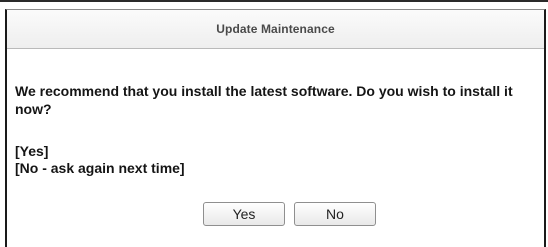 This screenshot has width=548, height=247. I want to click on option-list: [Yes] [No - ask again next time], so click(100, 160).